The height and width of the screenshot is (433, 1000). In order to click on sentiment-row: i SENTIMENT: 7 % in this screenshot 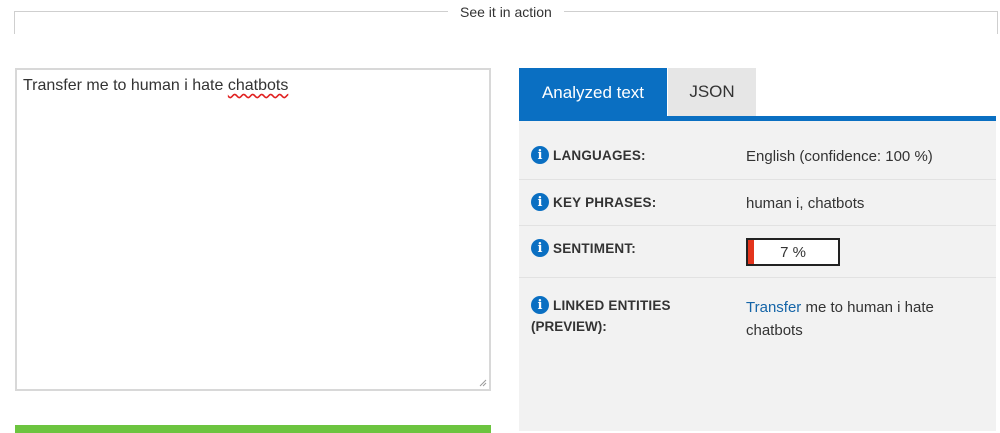, I will do `click(757, 252)`.